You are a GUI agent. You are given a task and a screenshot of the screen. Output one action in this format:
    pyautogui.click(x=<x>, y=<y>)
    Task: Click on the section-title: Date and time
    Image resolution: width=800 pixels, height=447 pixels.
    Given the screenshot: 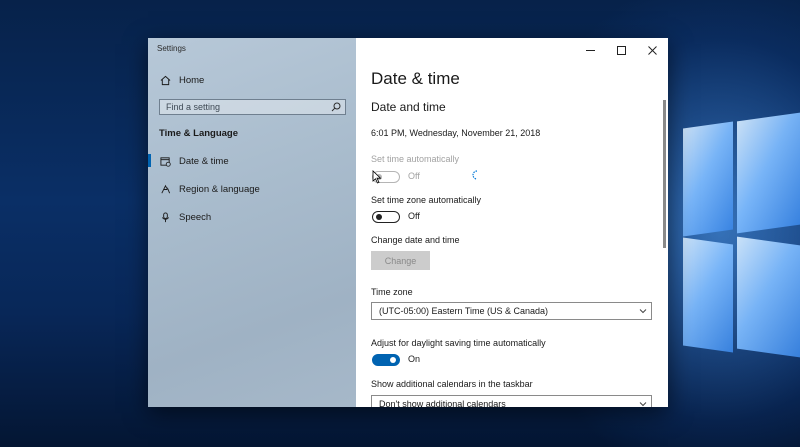 What is the action you would take?
    pyautogui.click(x=408, y=107)
    